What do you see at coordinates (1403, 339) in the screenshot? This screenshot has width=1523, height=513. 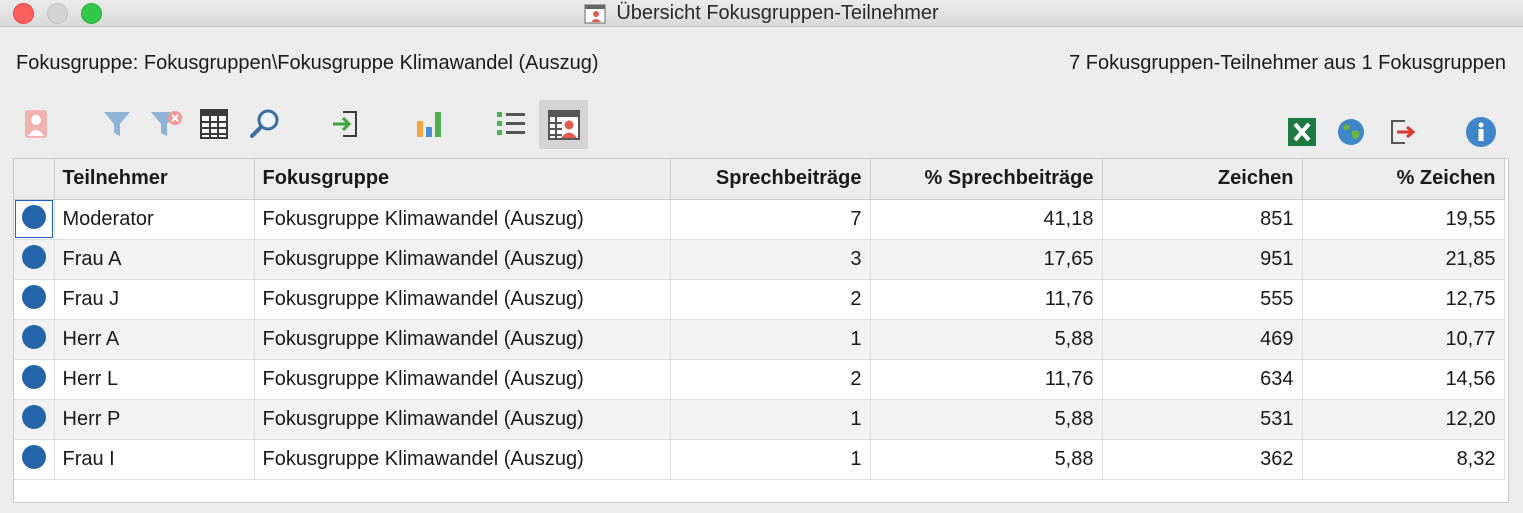 I see `percent-characters-cell: 10,77` at bounding box center [1403, 339].